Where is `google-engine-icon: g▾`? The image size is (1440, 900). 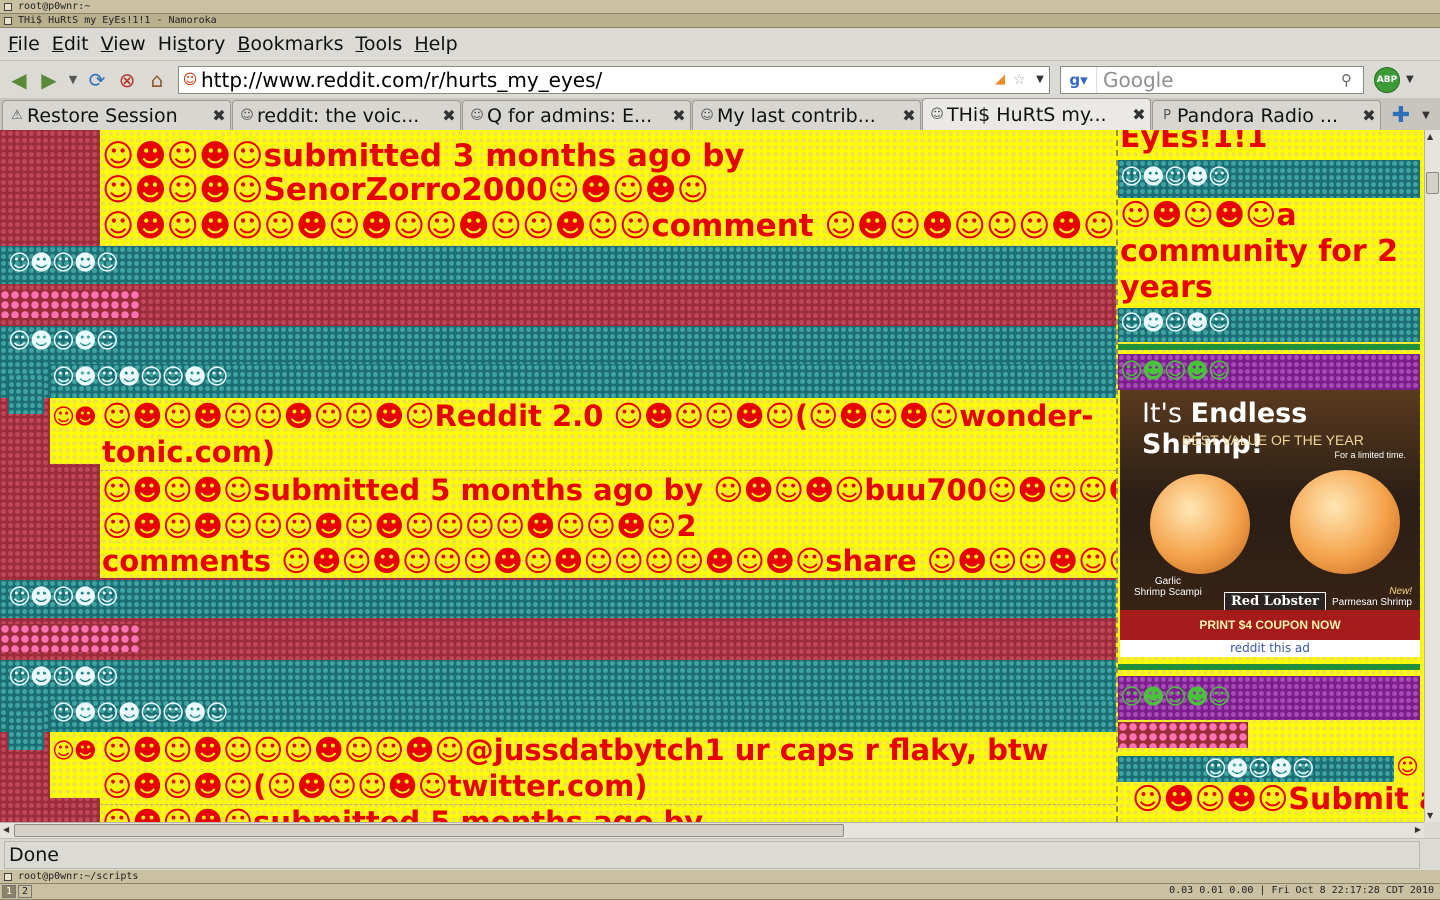
google-engine-icon: g▾ is located at coordinates (1079, 79).